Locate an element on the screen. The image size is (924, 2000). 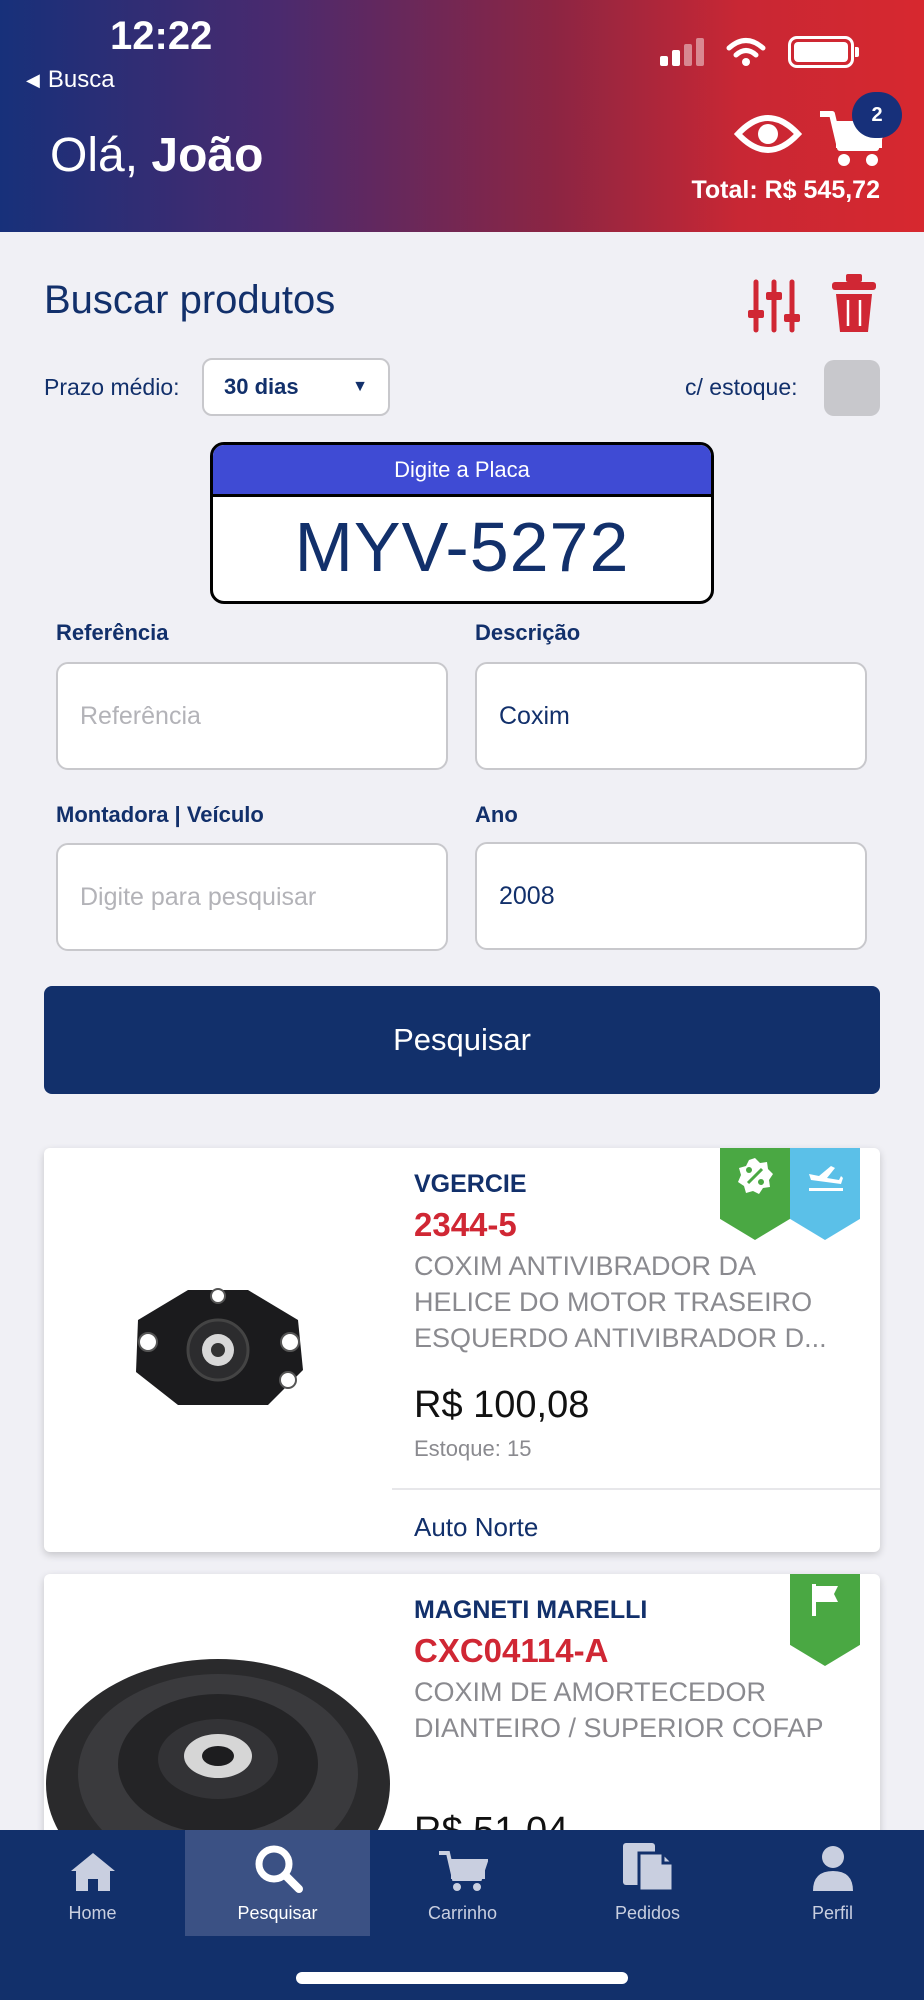
tab-pesquisar: Pesquisar is located at coordinates (277, 1883).